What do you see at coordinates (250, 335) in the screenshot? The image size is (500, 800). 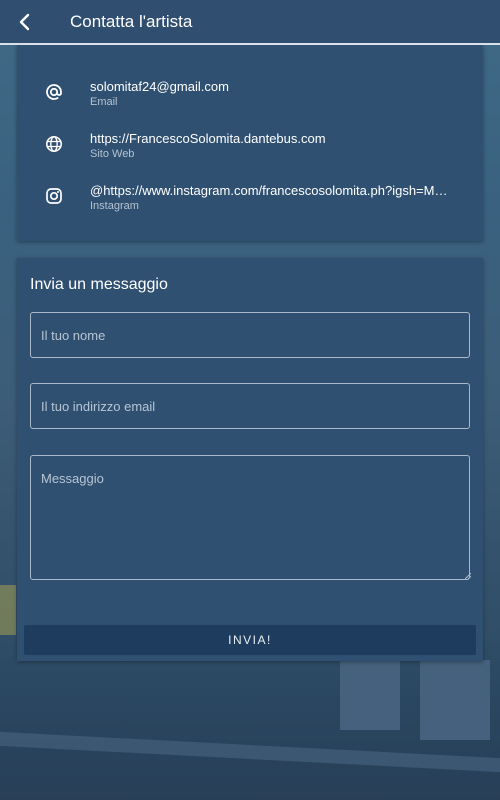 I see `name-input` at bounding box center [250, 335].